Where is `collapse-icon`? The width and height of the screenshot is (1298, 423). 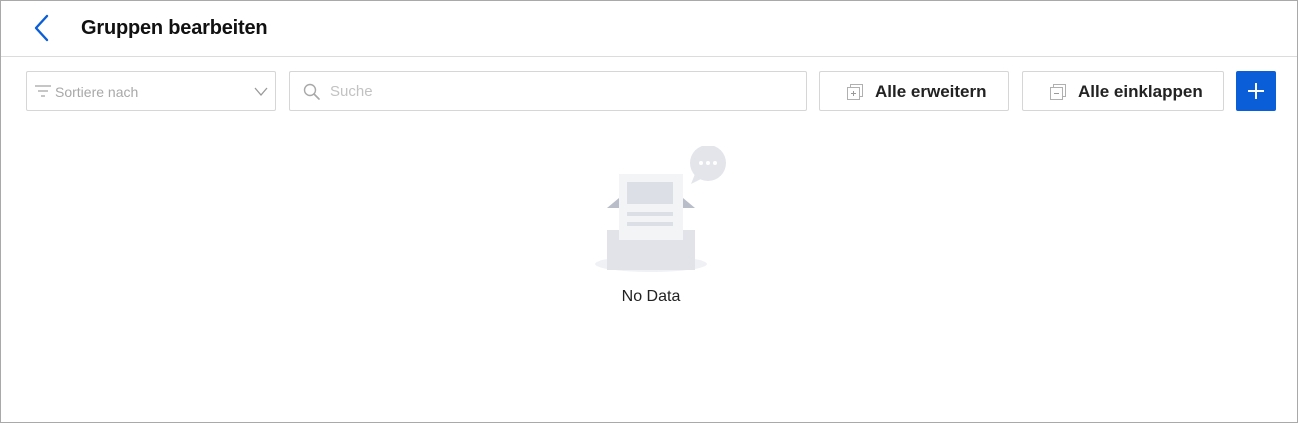
collapse-icon is located at coordinates (1058, 92).